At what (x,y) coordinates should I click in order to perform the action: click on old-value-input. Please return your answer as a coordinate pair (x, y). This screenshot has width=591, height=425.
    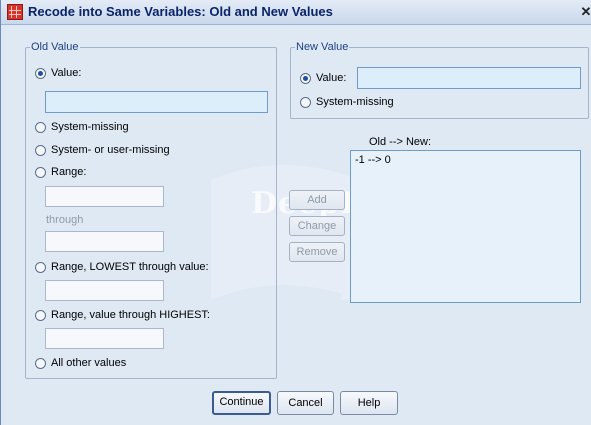
    Looking at the image, I should click on (156, 102).